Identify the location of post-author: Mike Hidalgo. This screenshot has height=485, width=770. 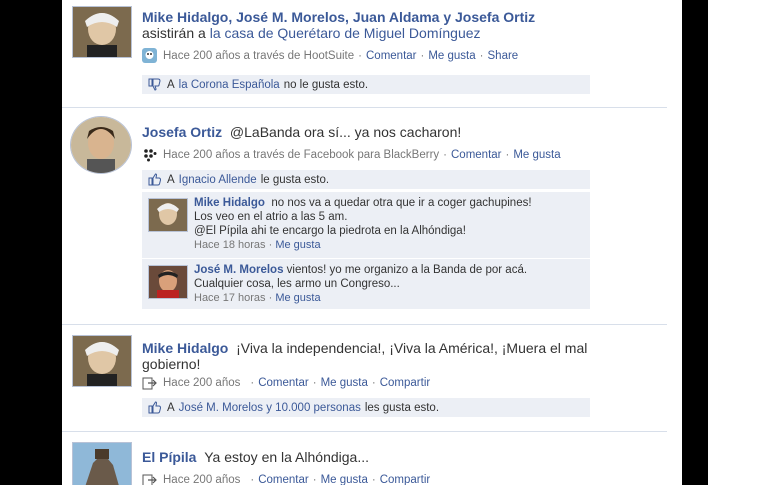
(185, 348).